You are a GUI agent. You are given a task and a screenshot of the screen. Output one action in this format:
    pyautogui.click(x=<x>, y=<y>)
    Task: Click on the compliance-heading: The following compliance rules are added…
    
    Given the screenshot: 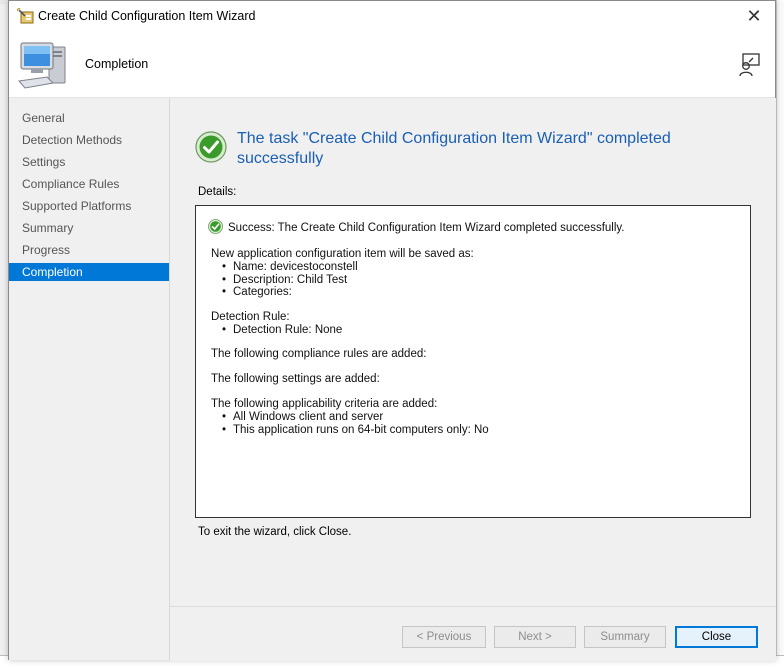 What is the action you would take?
    pyautogui.click(x=319, y=354)
    